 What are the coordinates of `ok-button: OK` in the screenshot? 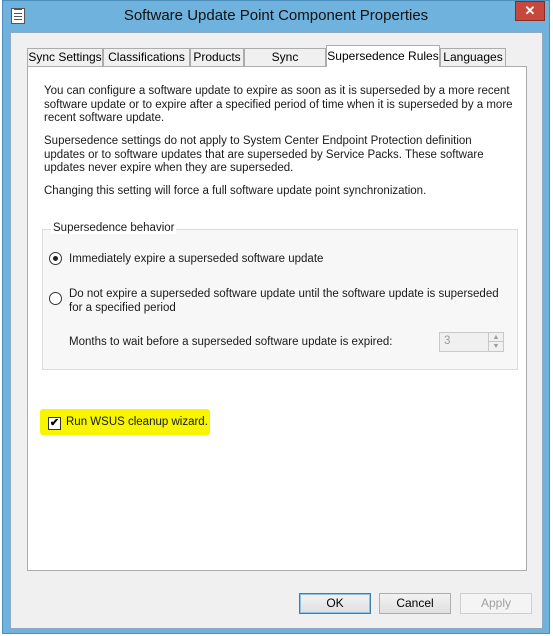 It's located at (335, 603).